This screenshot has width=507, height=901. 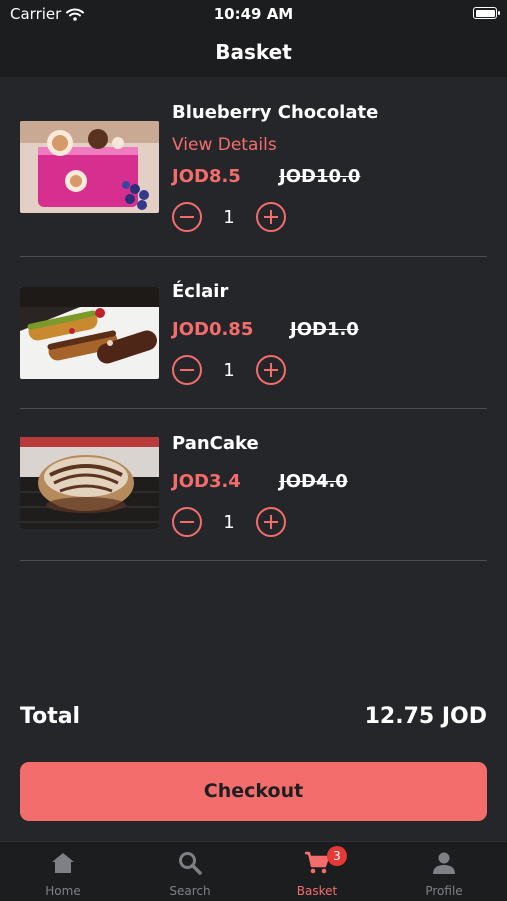 I want to click on page-title: Basket, so click(x=253, y=52).